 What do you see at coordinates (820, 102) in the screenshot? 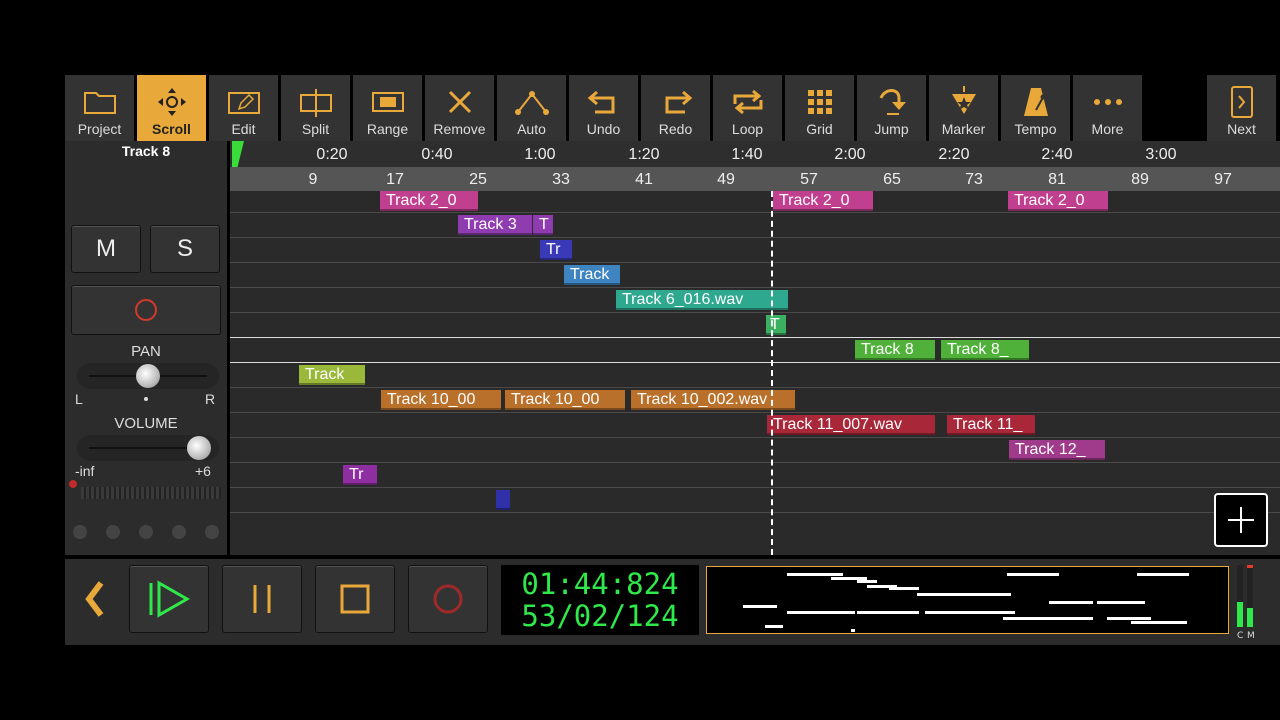
I see `grid-icon` at bounding box center [820, 102].